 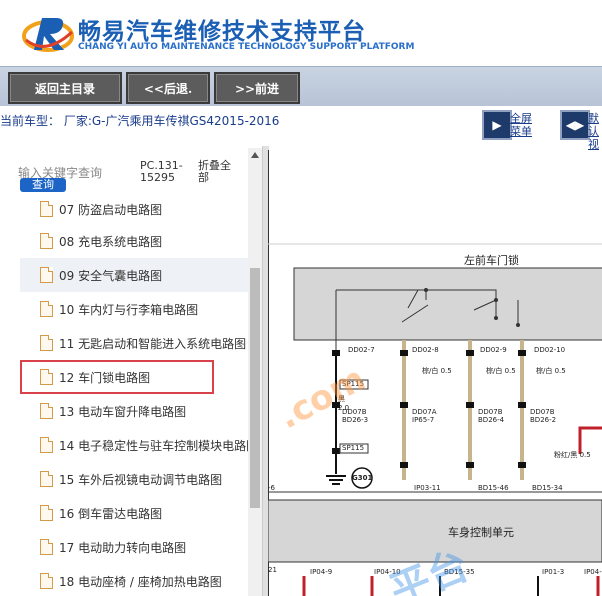 I want to click on bottom-connector-label: BD15-34, so click(x=547, y=488).